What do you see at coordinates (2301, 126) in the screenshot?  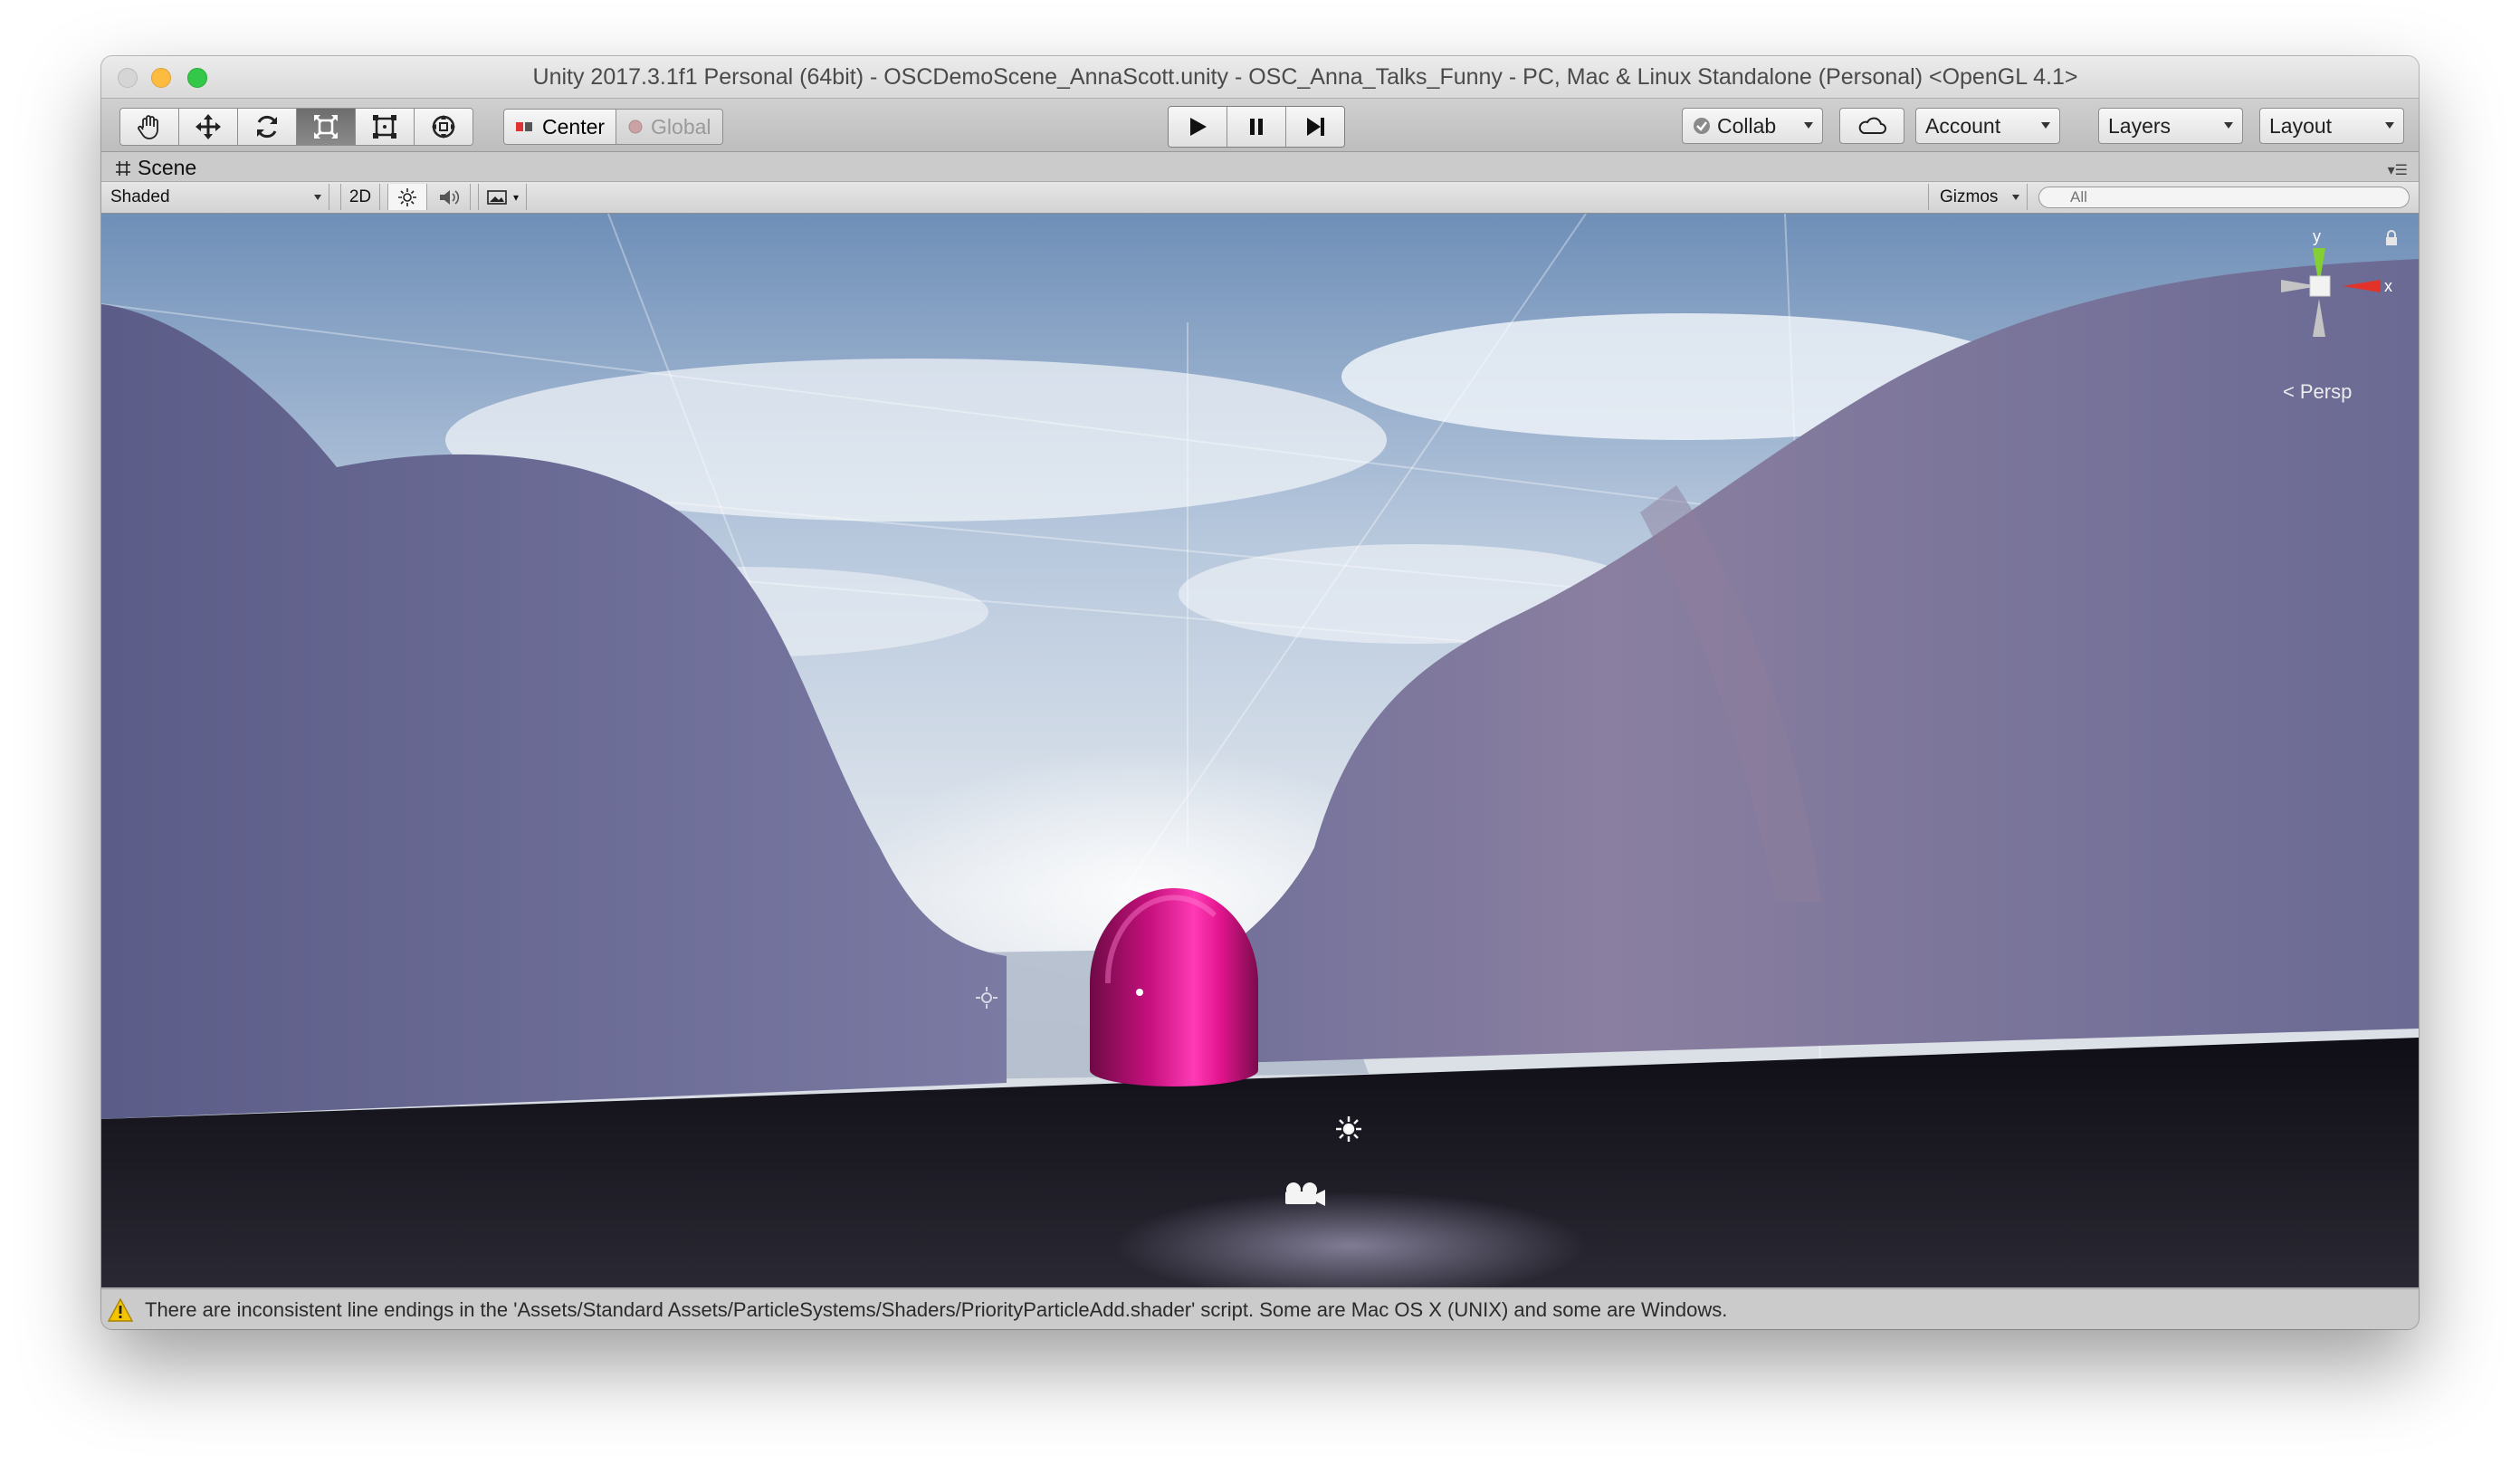 I see `layout-label: Layout` at bounding box center [2301, 126].